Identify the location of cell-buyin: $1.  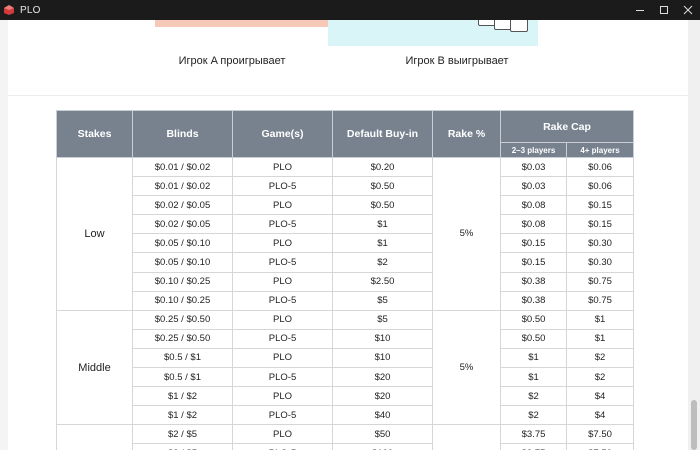
(382, 224).